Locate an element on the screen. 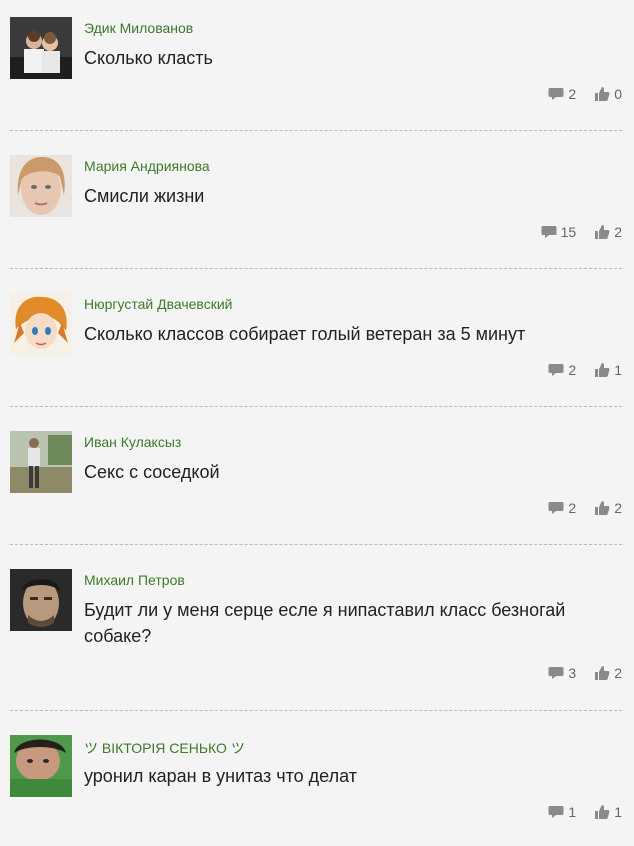  post-stats: 2 1 is located at coordinates (585, 370).